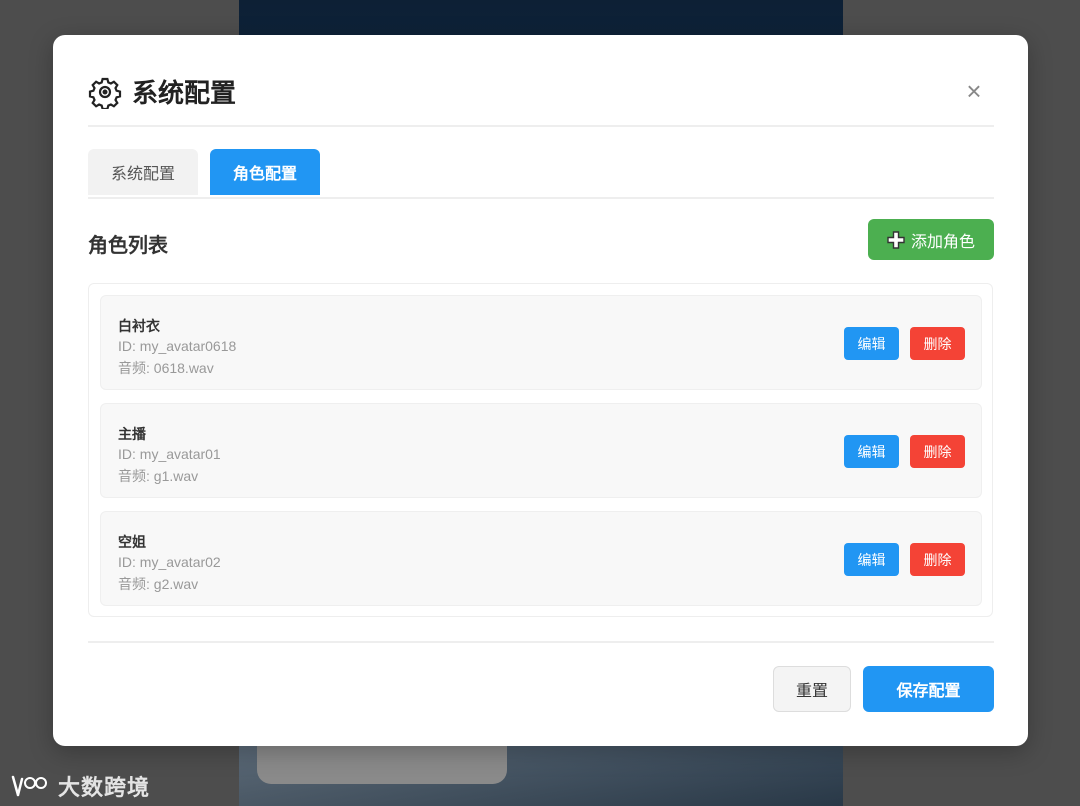 The width and height of the screenshot is (1080, 806). I want to click on role-audio: 音频: g1.wav, so click(158, 476).